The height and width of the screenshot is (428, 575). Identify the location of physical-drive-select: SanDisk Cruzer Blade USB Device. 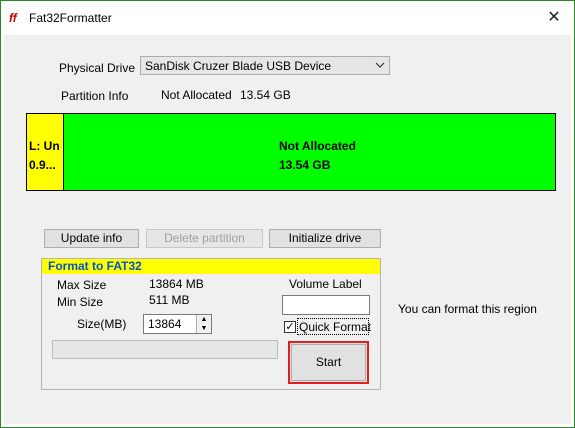
(265, 65).